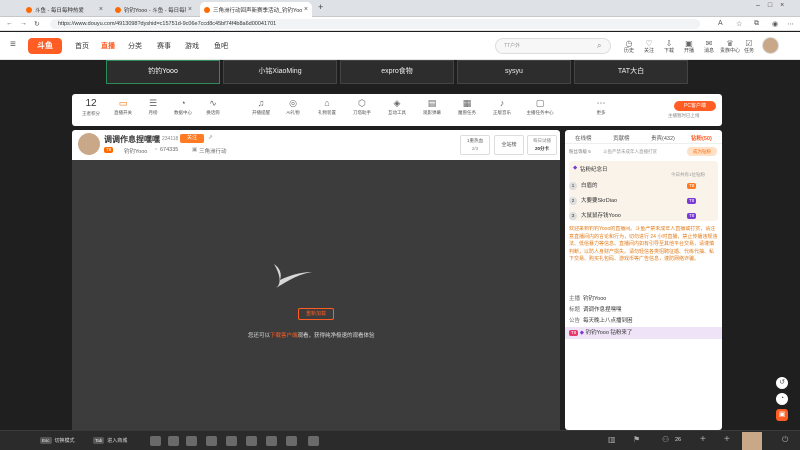 This screenshot has height=450, width=800. Describe the element at coordinates (649, 47) in the screenshot. I see `follow-button: ♡ 关注` at that location.